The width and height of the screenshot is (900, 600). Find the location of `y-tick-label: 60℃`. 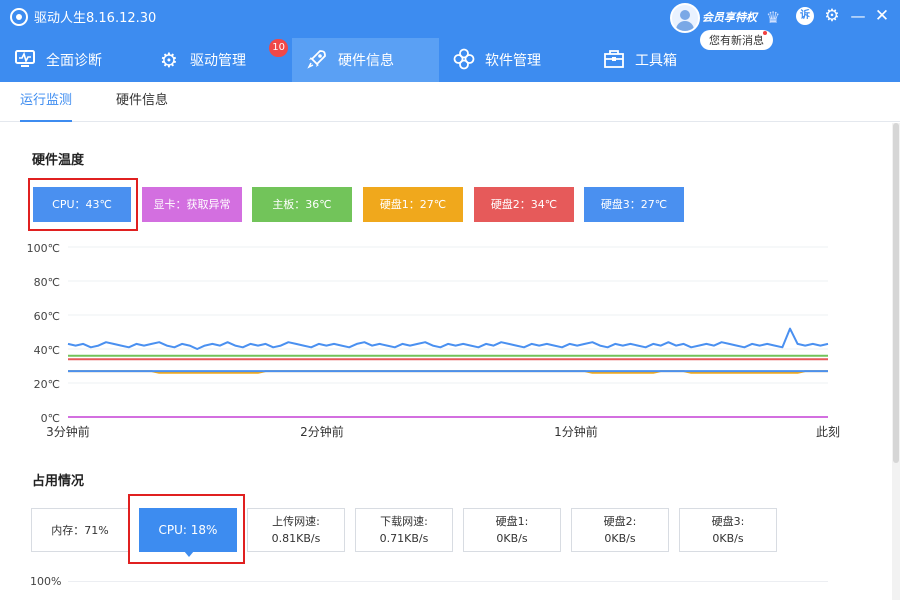

y-tick-label: 60℃ is located at coordinates (47, 316).